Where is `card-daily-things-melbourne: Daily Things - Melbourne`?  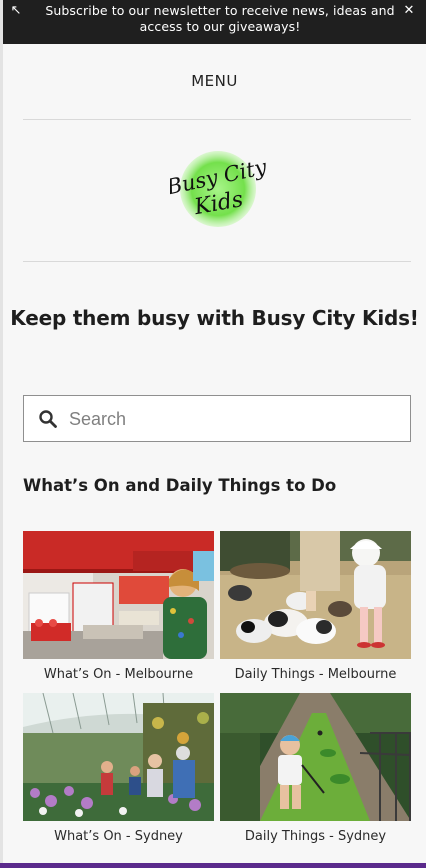
card-daily-things-melbourne: Daily Things - Melbourne is located at coordinates (315, 608).